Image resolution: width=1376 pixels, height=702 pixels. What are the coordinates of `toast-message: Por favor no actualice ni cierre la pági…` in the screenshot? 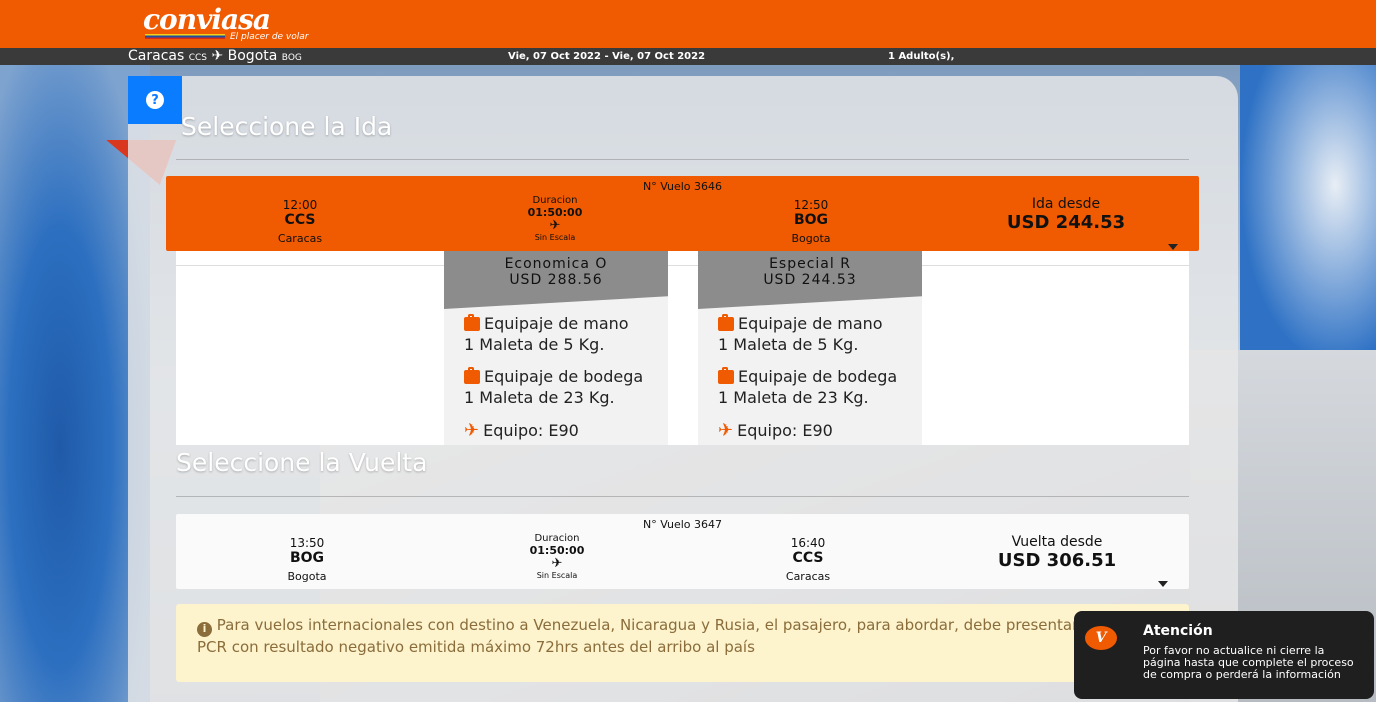 It's located at (1248, 662).